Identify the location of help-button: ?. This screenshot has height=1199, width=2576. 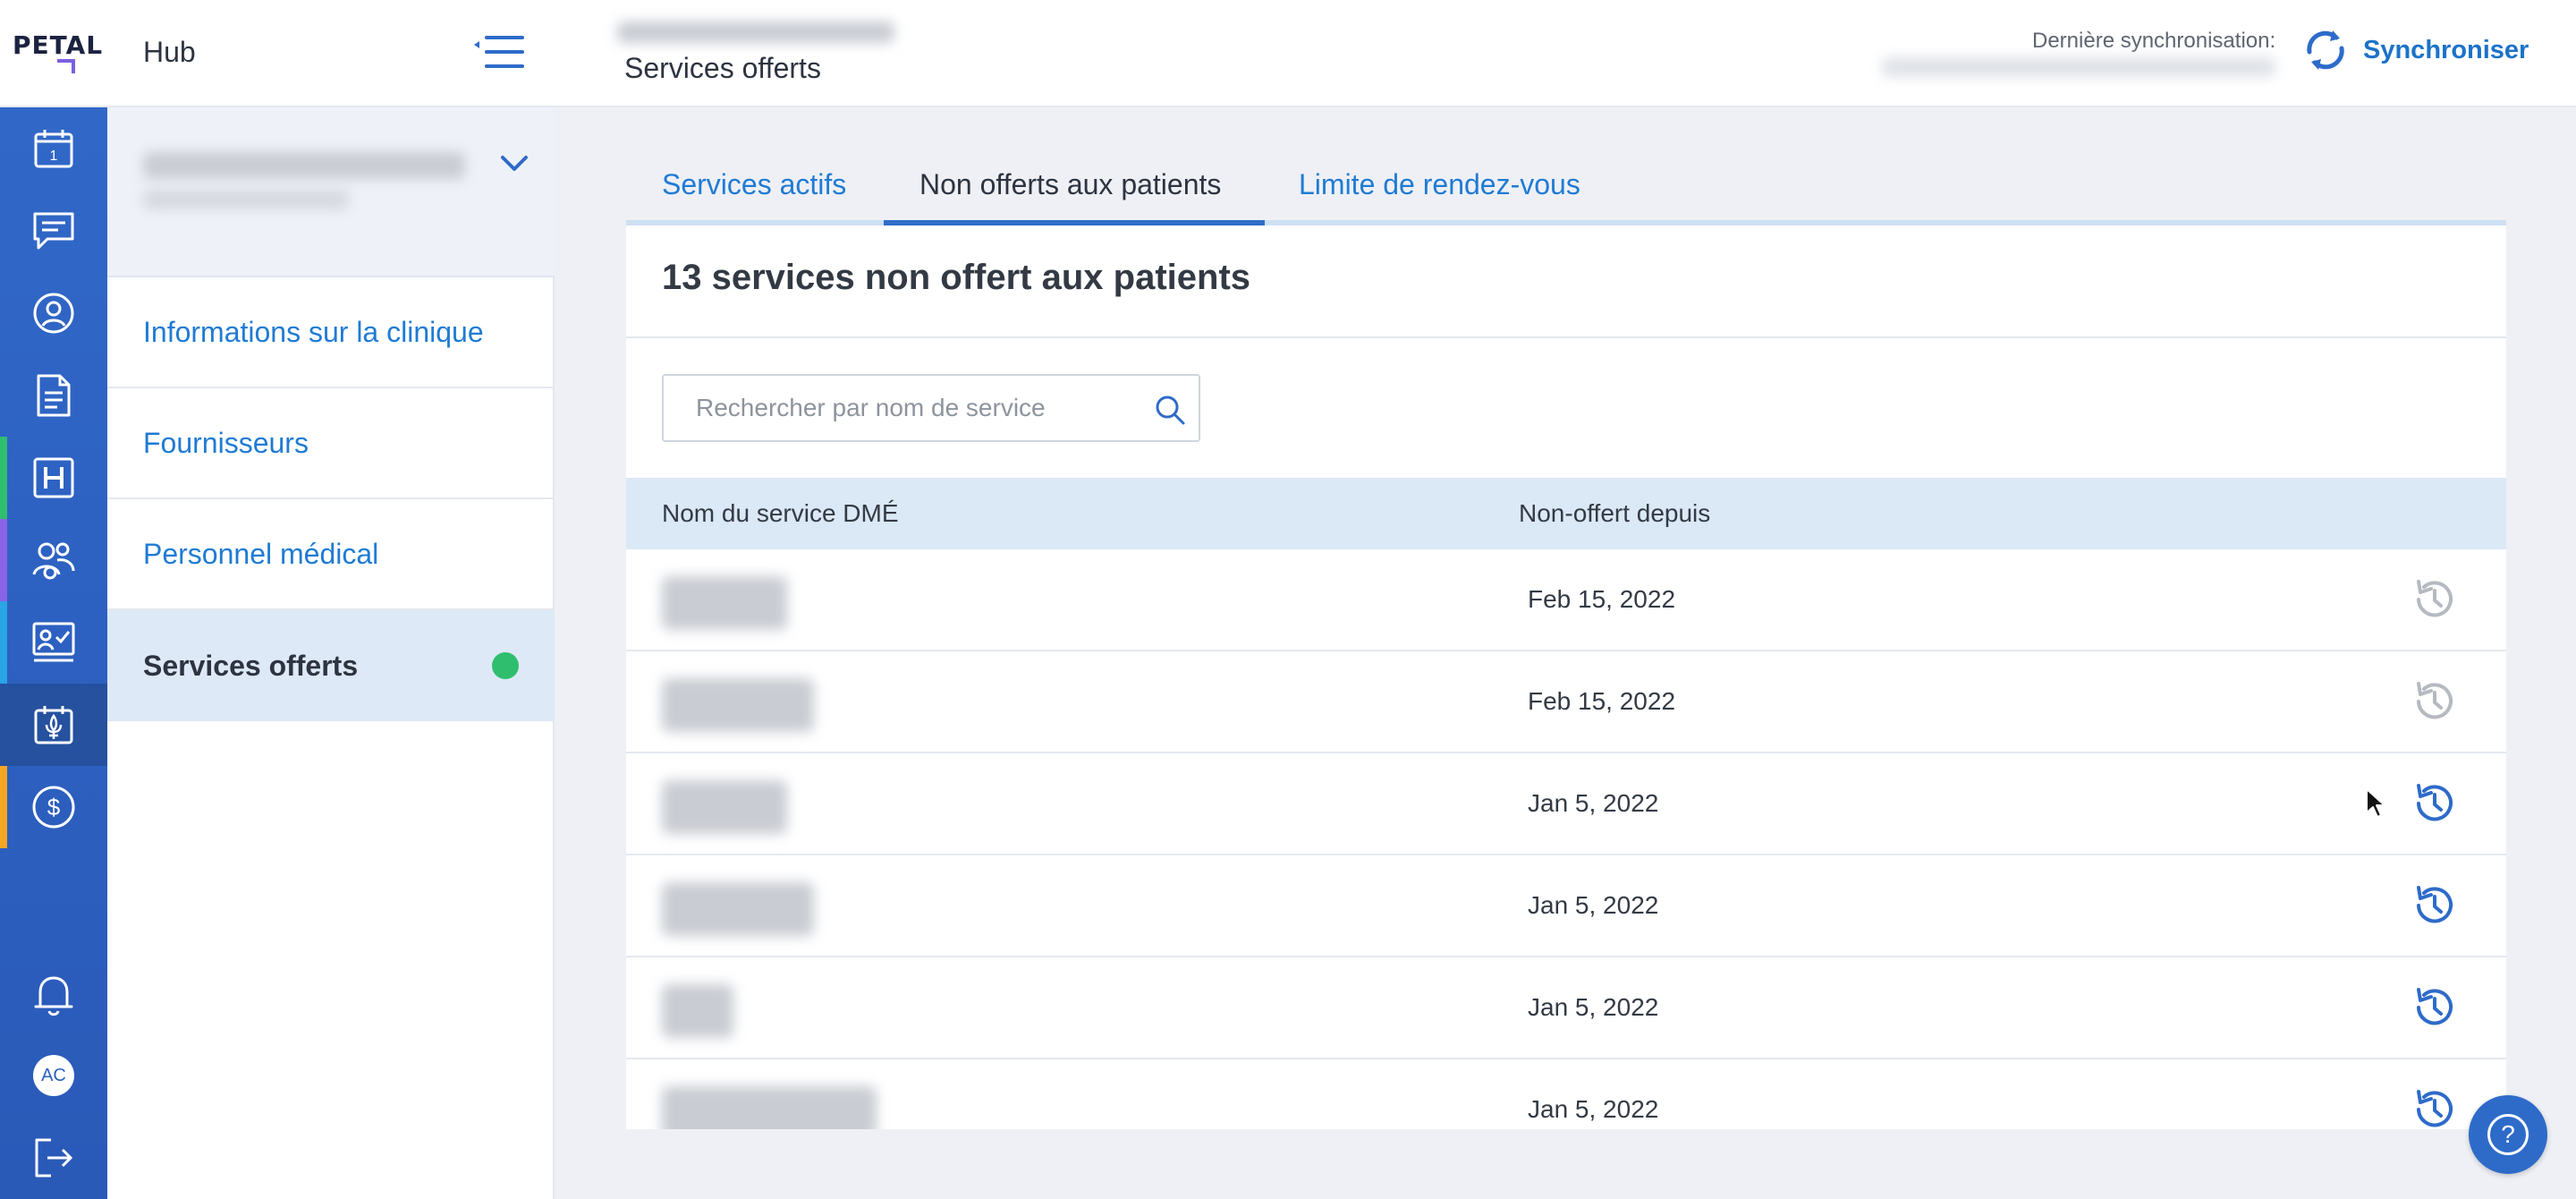
(2508, 1134).